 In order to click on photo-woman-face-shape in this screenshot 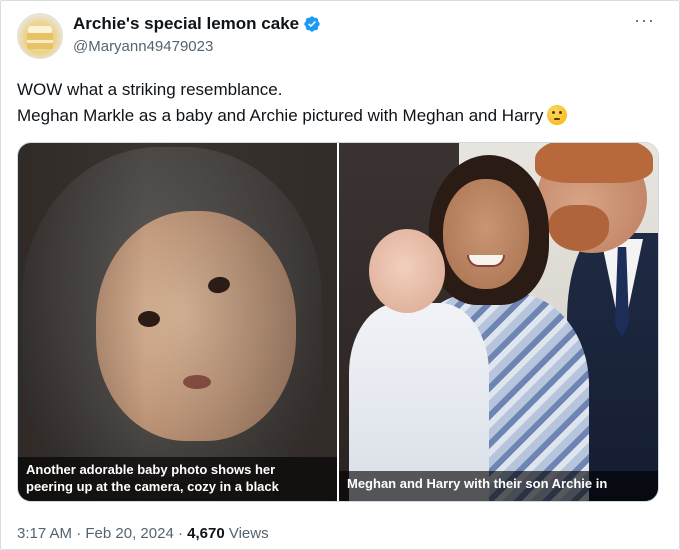, I will do `click(486, 234)`.